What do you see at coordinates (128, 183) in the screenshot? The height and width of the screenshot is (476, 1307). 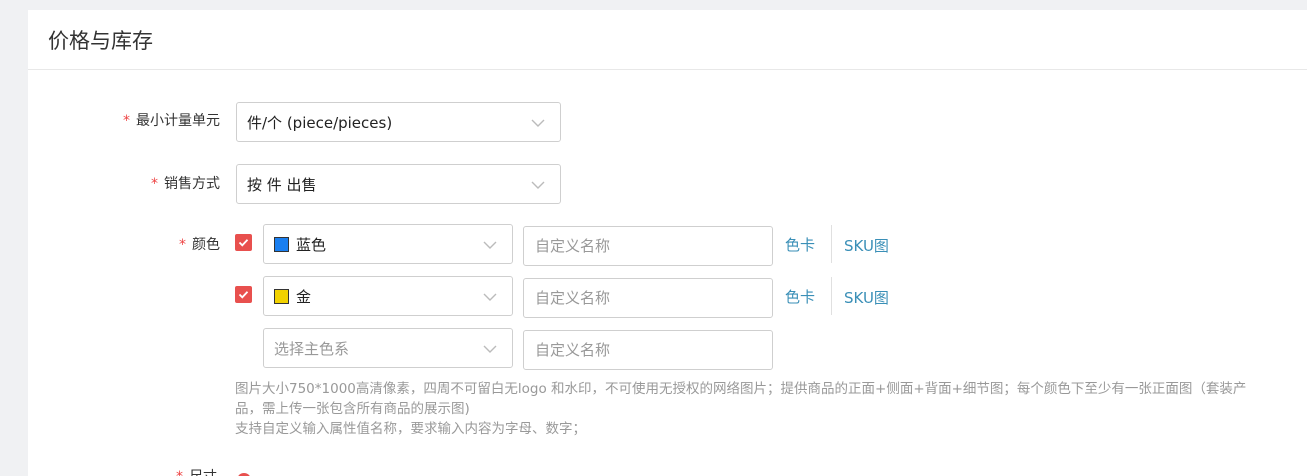 I see `sale-label: * 销售方式` at bounding box center [128, 183].